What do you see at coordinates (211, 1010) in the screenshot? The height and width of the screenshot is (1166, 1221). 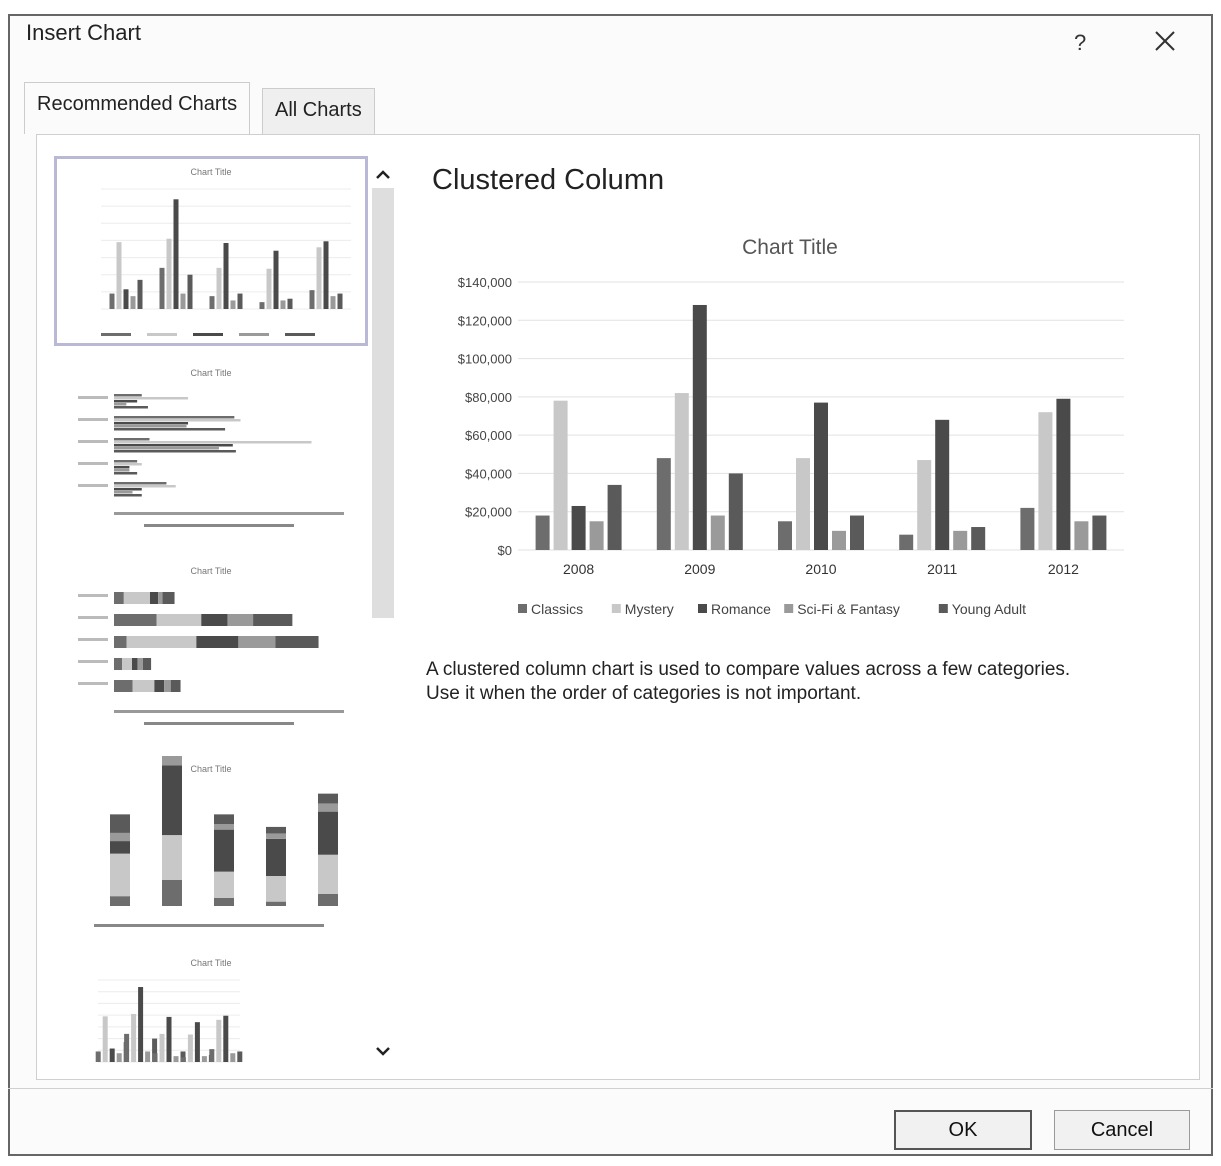 I see `thumbnail-clustered-column-alt: Chart Title` at bounding box center [211, 1010].